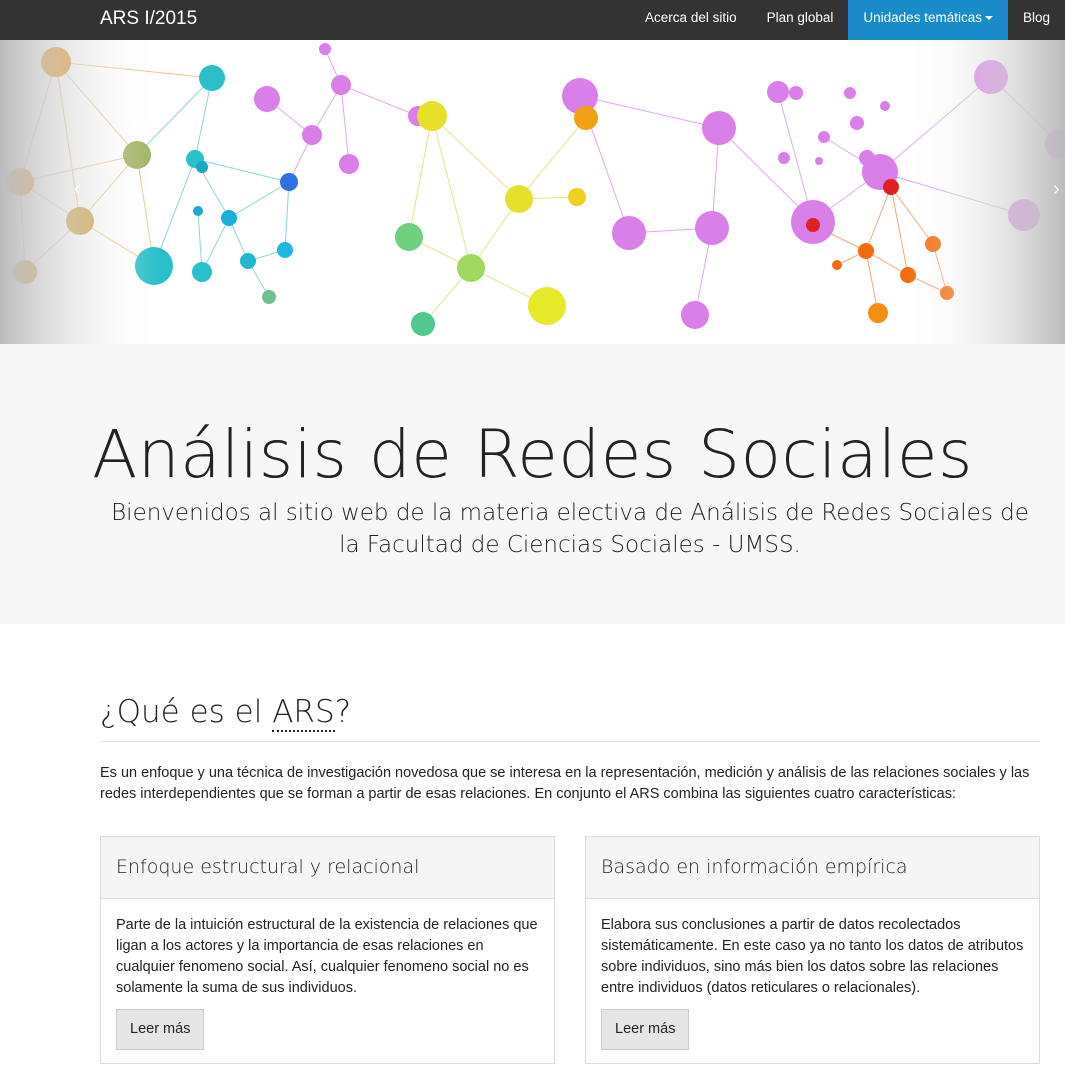 The height and width of the screenshot is (1065, 1065). Describe the element at coordinates (303, 713) in the screenshot. I see `ars-abbreviation: ARS` at that location.